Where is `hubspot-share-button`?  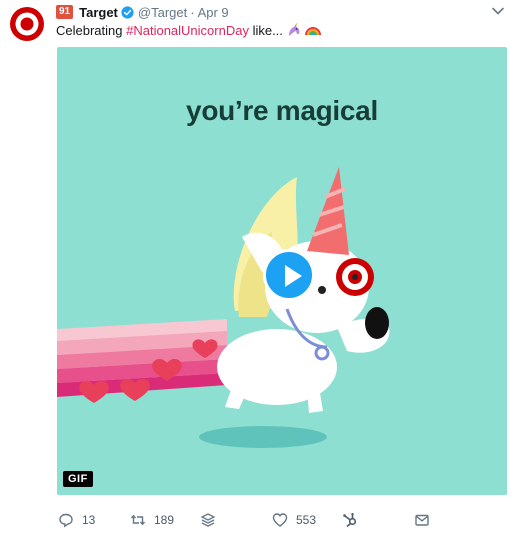
hubspot-share-button is located at coordinates (350, 520).